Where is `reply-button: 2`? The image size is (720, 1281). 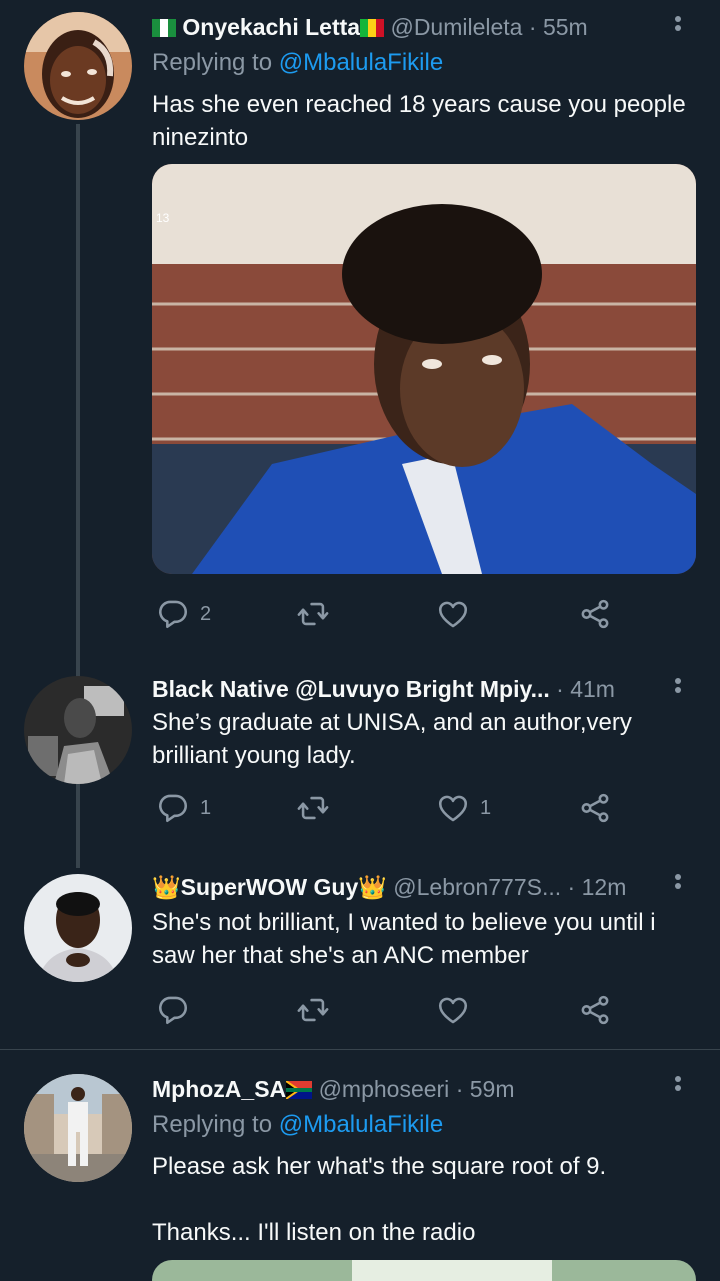
reply-button: 2 is located at coordinates (183, 614).